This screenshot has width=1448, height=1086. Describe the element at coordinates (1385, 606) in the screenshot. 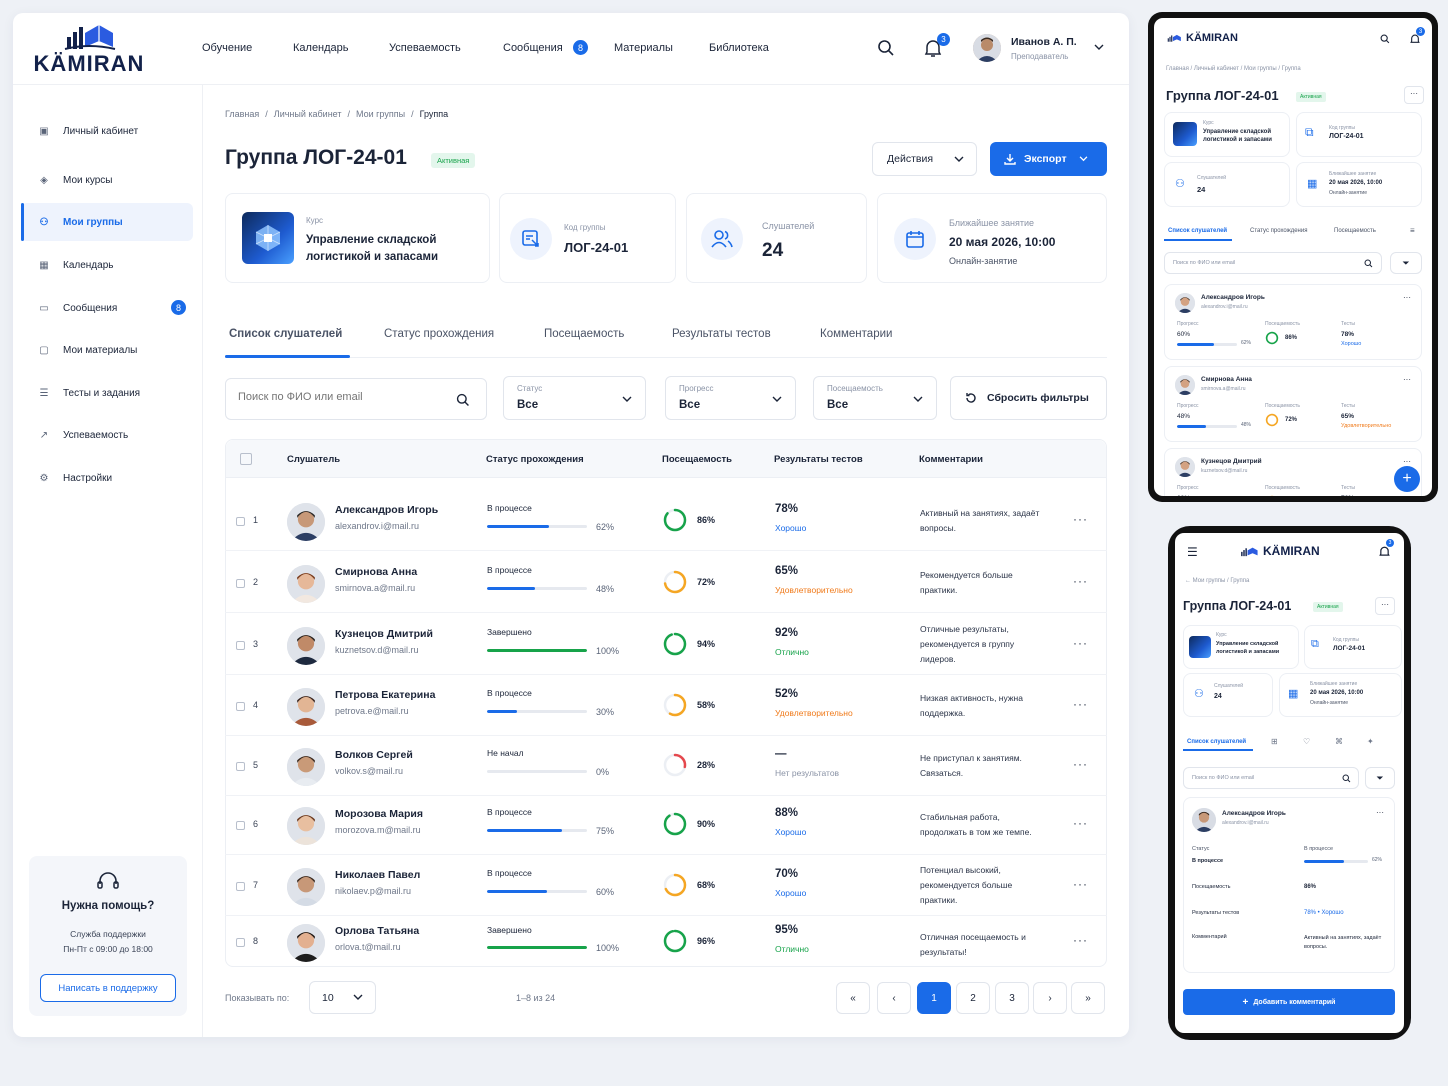

I see `phone-more-button: ···` at that location.